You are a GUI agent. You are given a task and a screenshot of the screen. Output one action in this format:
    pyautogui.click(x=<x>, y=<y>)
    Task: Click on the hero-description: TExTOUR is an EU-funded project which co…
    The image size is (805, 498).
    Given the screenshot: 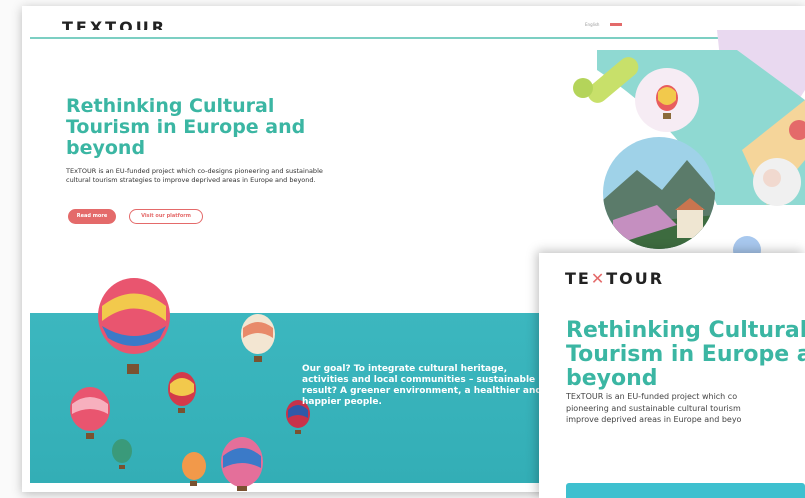 What is the action you would take?
    pyautogui.click(x=194, y=175)
    